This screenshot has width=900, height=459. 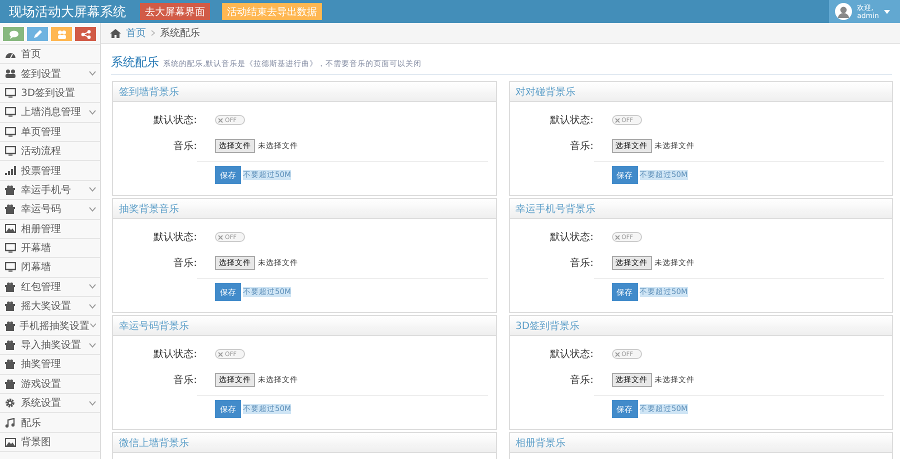 I want to click on share-icon, so click(x=85, y=34).